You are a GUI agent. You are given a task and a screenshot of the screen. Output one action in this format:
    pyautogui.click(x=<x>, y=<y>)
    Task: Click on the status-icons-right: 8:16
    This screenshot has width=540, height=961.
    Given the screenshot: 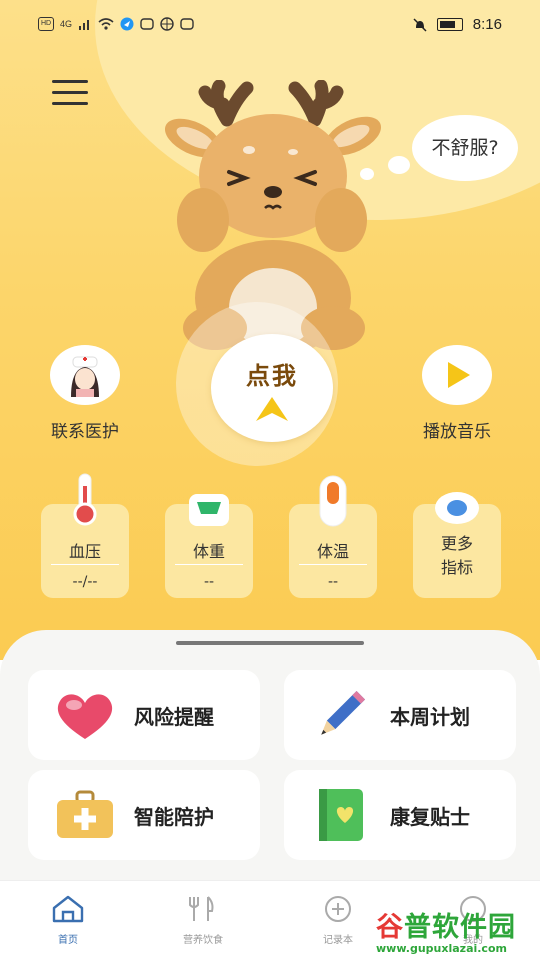 What is the action you would take?
    pyautogui.click(x=457, y=24)
    